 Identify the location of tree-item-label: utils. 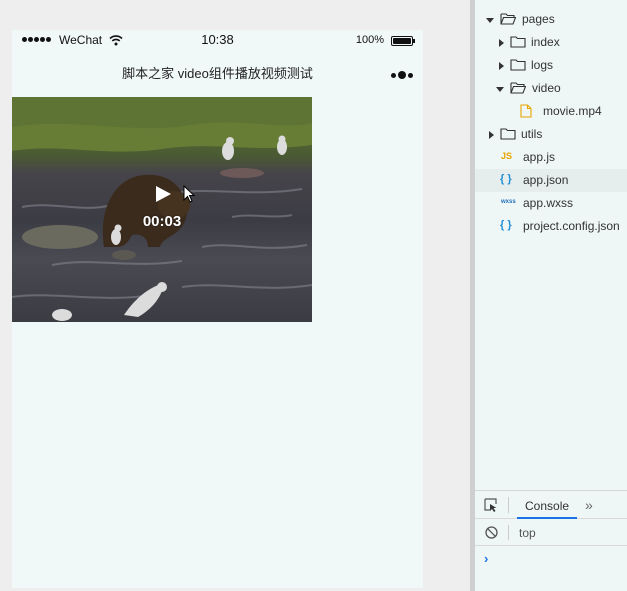
(532, 134).